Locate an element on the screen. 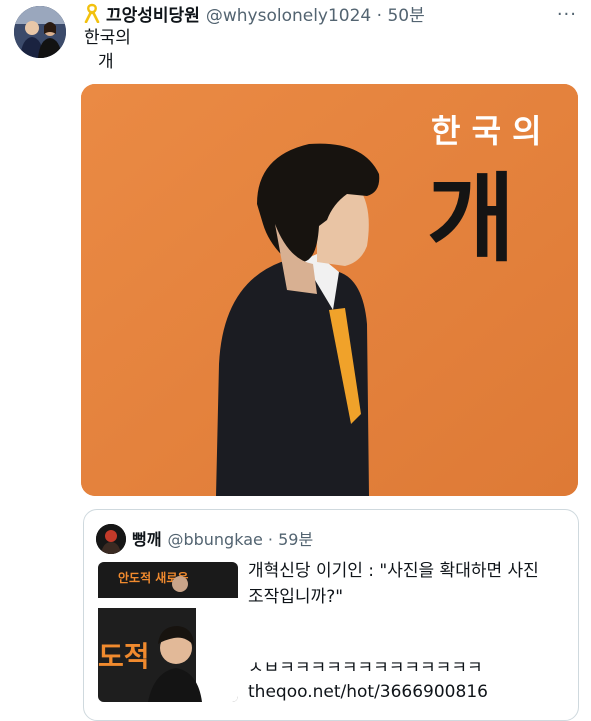 Image resolution: width=591 pixels, height=721 pixels. author-name: 끄앙성비당원 is located at coordinates (153, 13).